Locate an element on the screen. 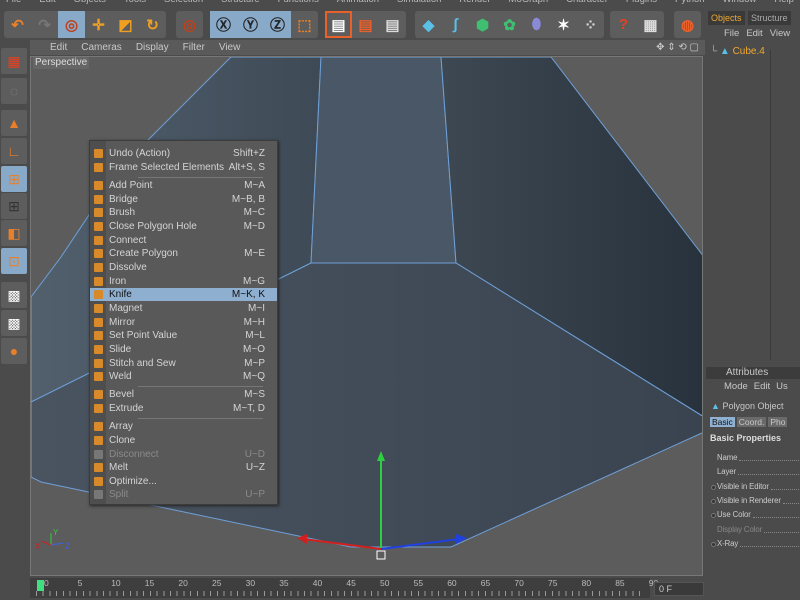 The image size is (800, 600). attributes-menu-edit: Edit is located at coordinates (762, 386).